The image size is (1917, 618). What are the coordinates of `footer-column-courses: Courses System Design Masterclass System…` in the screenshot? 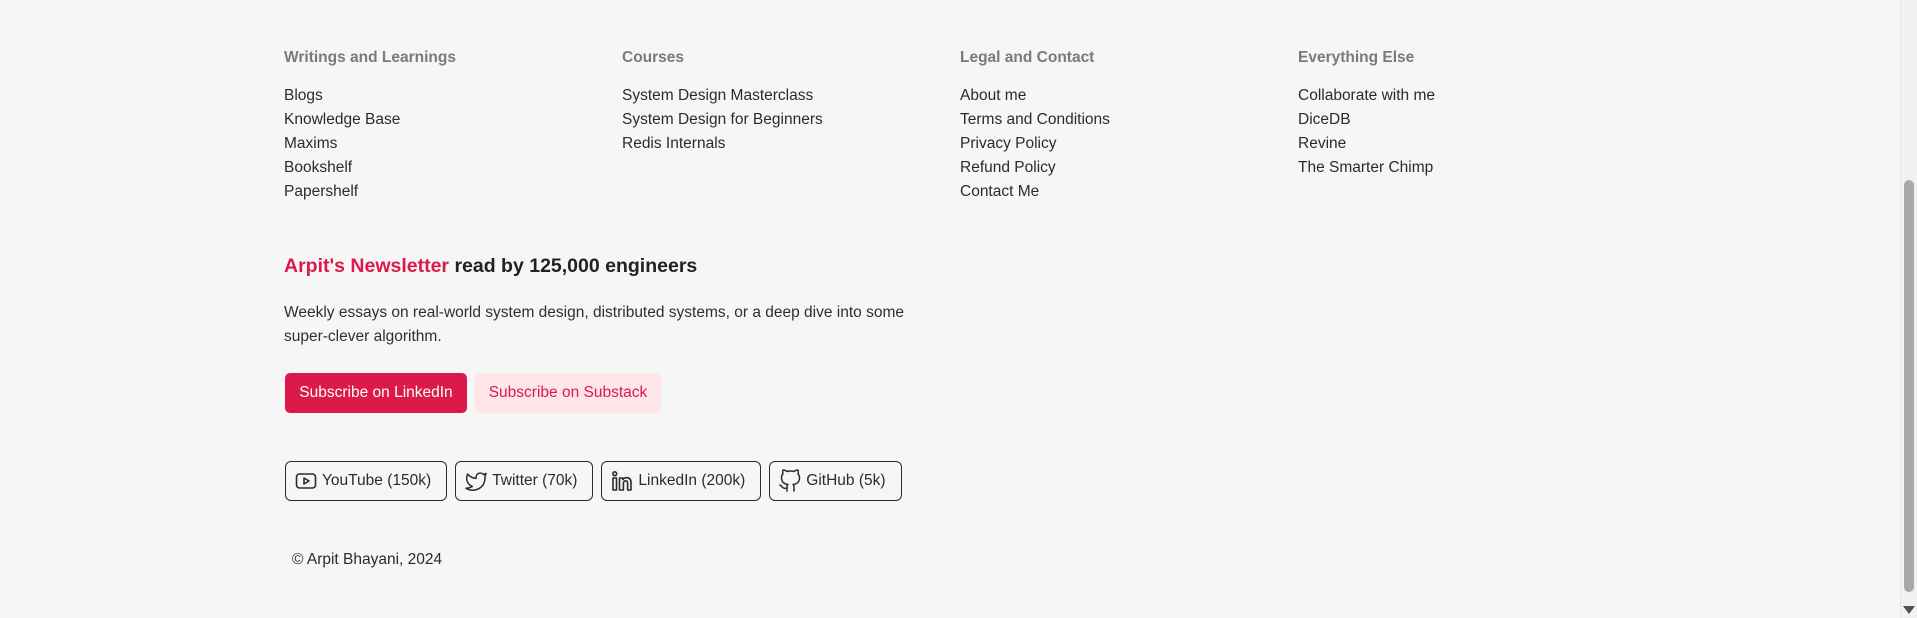 It's located at (791, 126).